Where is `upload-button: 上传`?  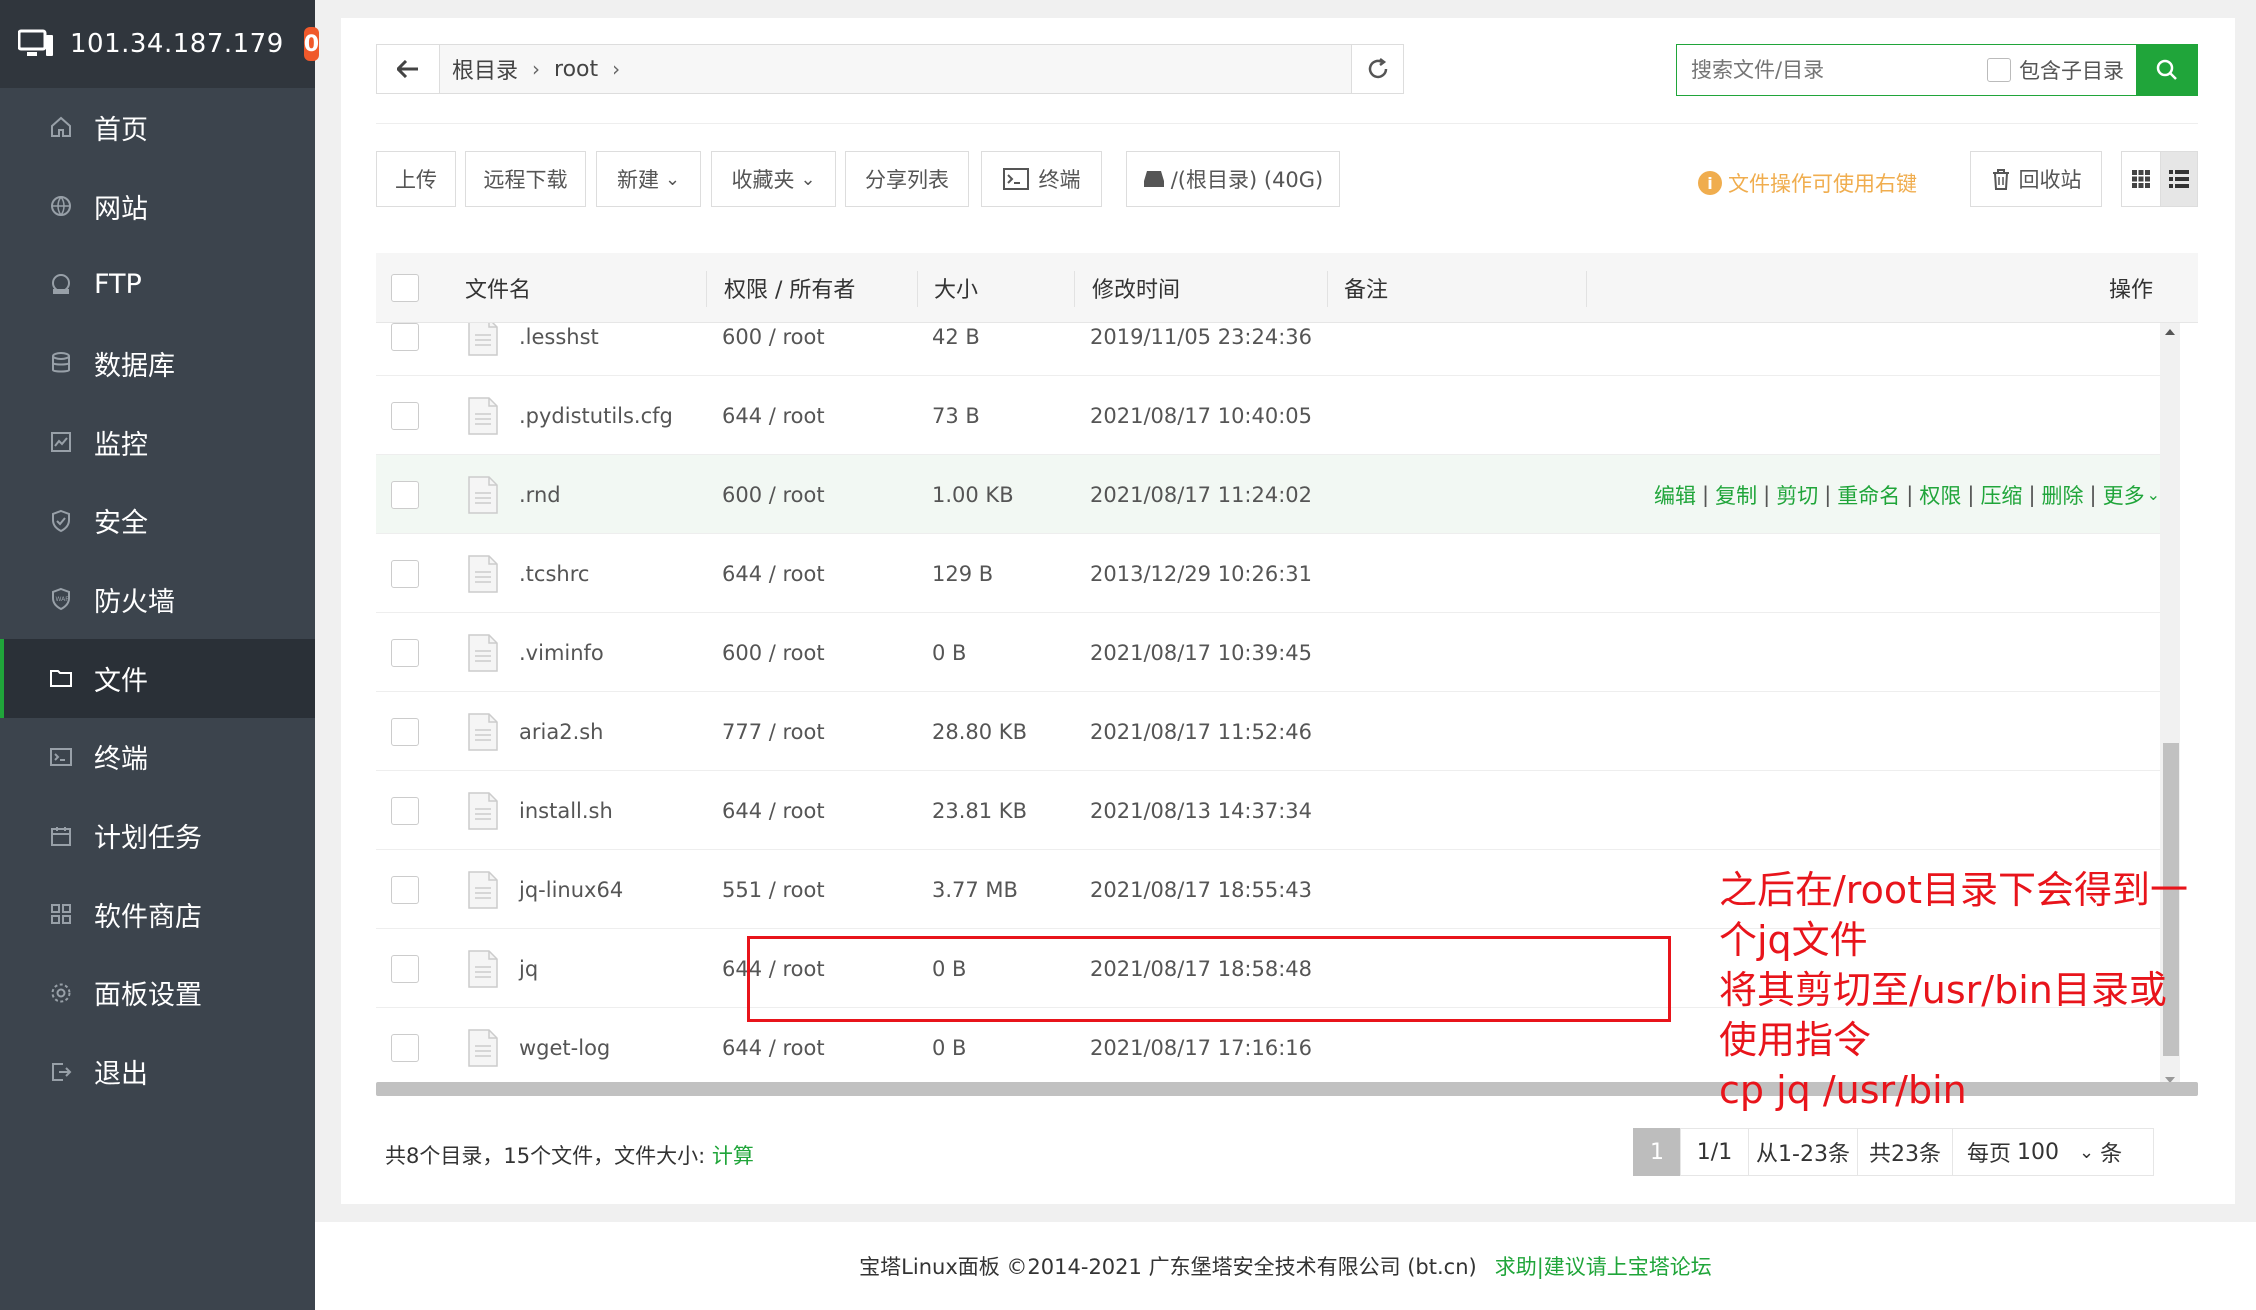
upload-button: 上传 is located at coordinates (416, 179).